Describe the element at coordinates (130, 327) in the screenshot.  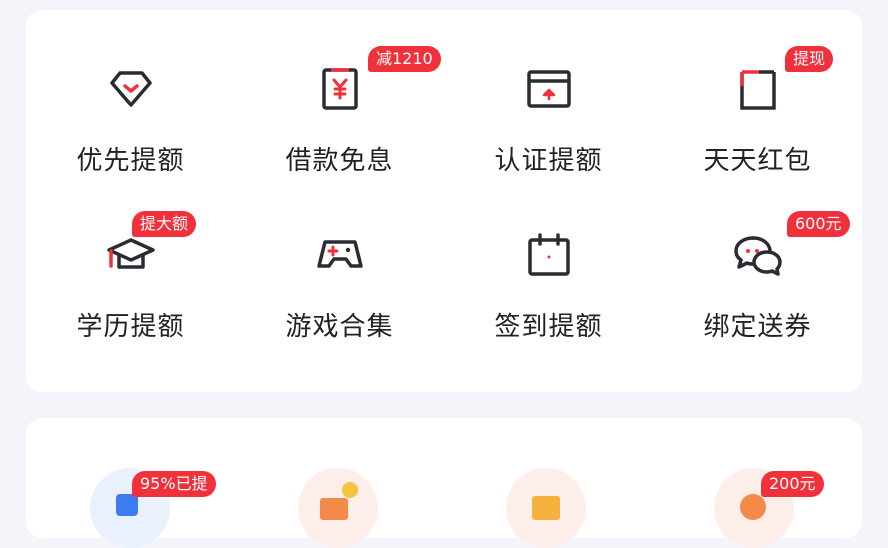
I see `grid-item-label: 学历提额` at that location.